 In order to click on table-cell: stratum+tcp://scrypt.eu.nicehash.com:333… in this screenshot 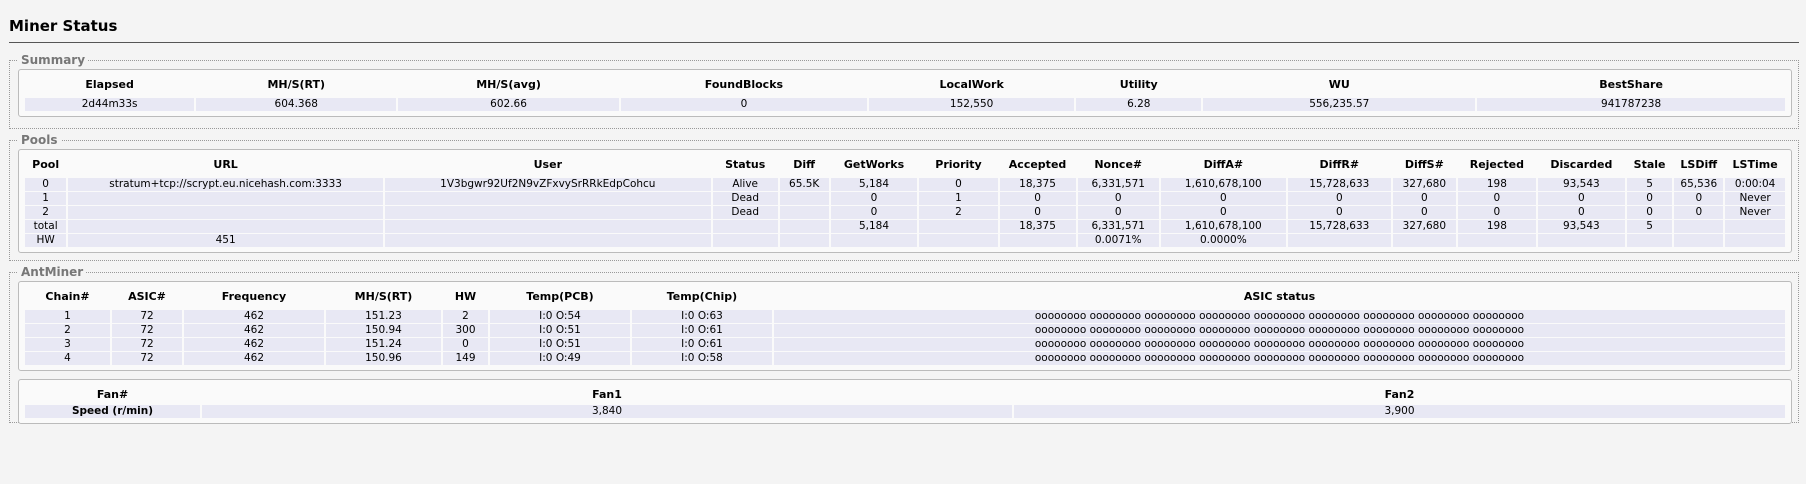, I will do `click(225, 184)`.